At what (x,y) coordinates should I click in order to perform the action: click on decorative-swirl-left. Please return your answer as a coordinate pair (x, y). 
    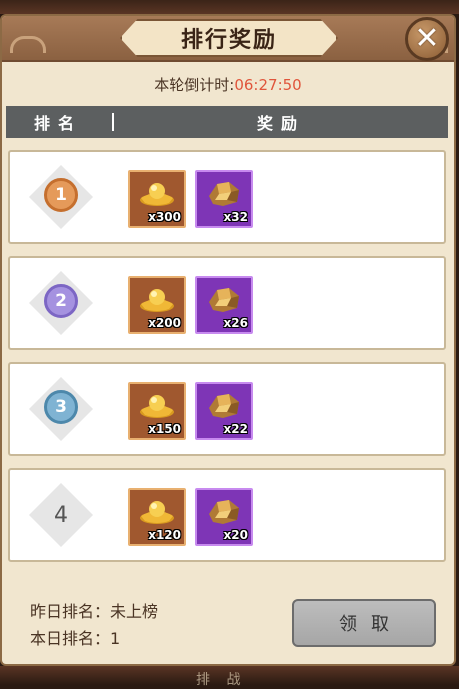
    Looking at the image, I should click on (28, 44).